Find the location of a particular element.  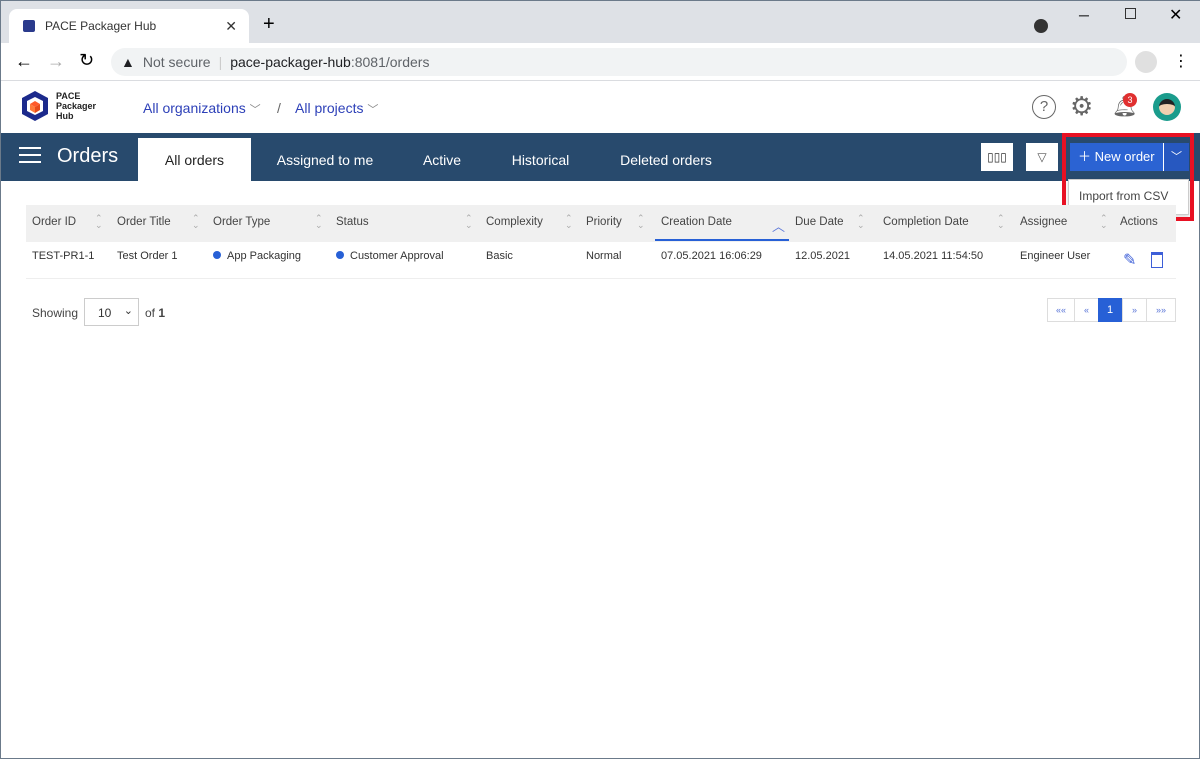

warning-icon: ▲ is located at coordinates (128, 62).